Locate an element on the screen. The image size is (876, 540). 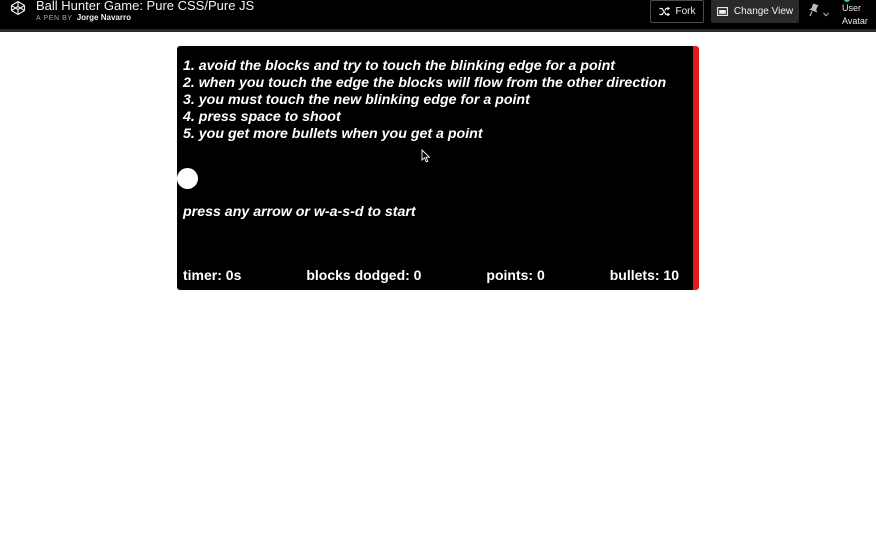
pin-menu is located at coordinates (818, 12).